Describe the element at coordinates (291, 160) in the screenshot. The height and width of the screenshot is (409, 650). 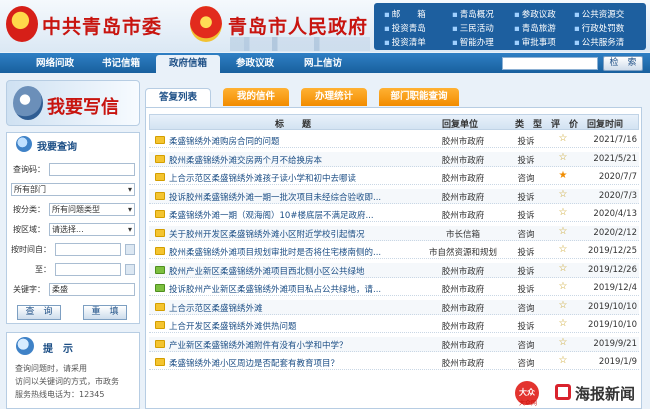
I see `row-title-link: 胶州柔盛锦绣外滩交房两个月不给换房本` at that location.